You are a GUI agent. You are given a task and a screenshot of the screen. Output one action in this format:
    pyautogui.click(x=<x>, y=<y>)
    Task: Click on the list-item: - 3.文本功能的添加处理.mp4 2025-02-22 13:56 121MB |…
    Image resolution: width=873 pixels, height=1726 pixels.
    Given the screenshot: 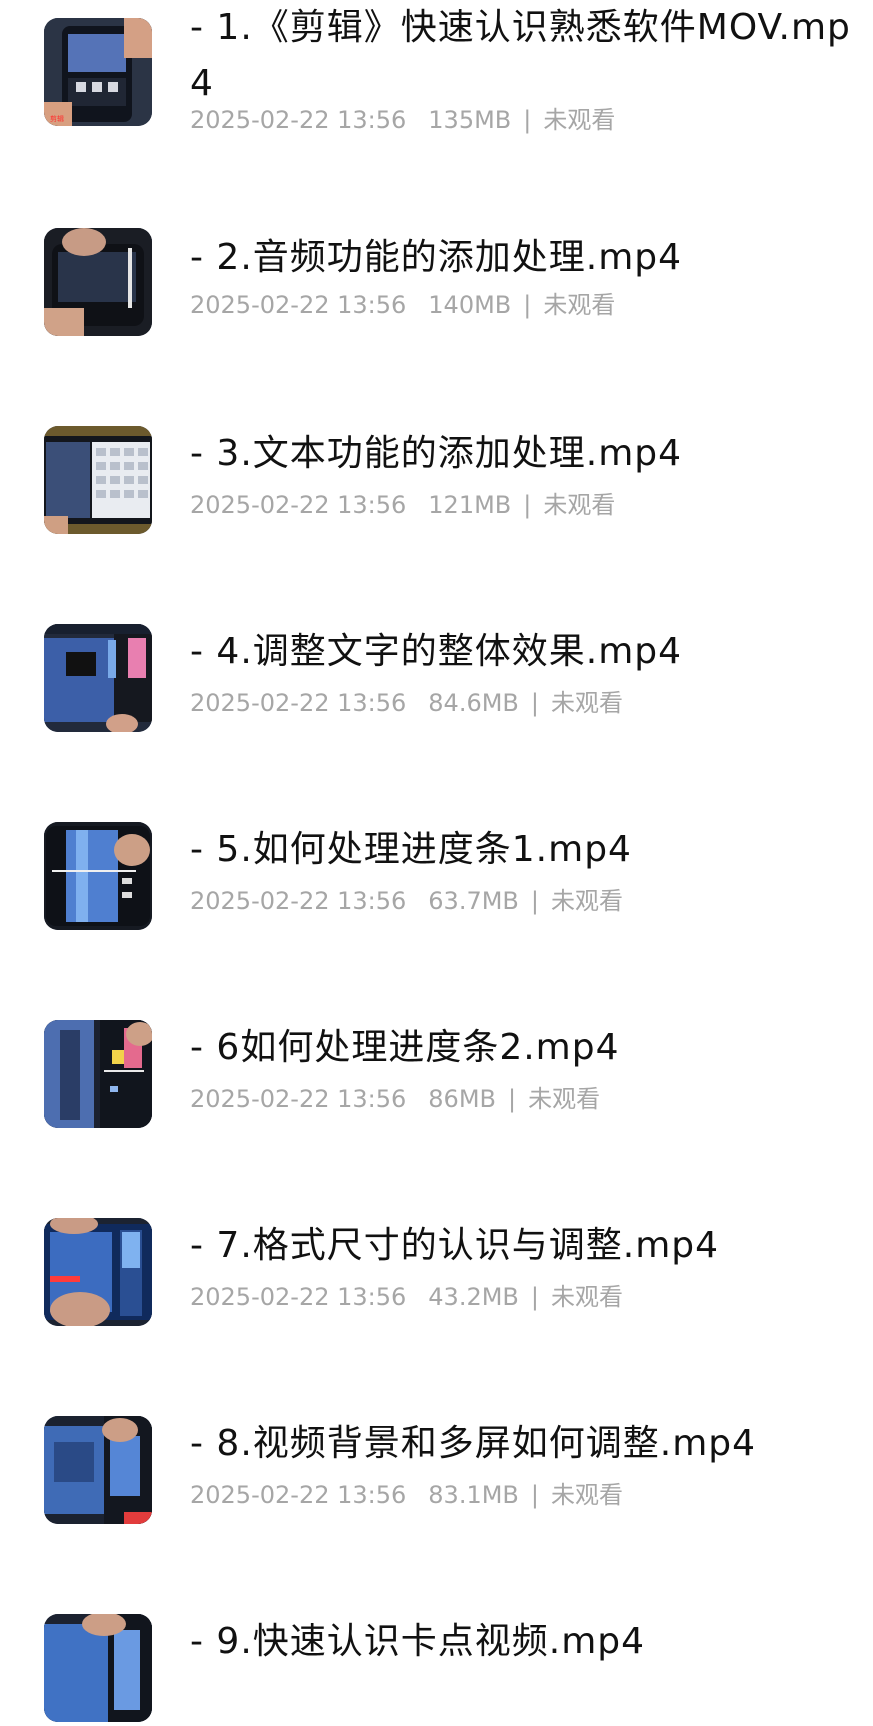 What is the action you would take?
    pyautogui.click(x=436, y=463)
    